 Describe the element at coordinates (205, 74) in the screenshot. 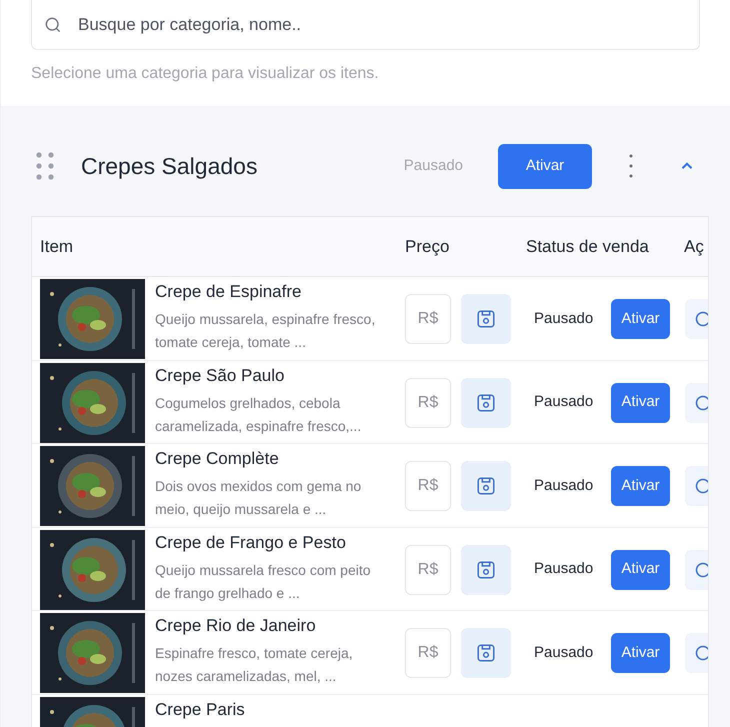

I see `hint-text: Selecione uma categoria para visualizar os itens.` at that location.